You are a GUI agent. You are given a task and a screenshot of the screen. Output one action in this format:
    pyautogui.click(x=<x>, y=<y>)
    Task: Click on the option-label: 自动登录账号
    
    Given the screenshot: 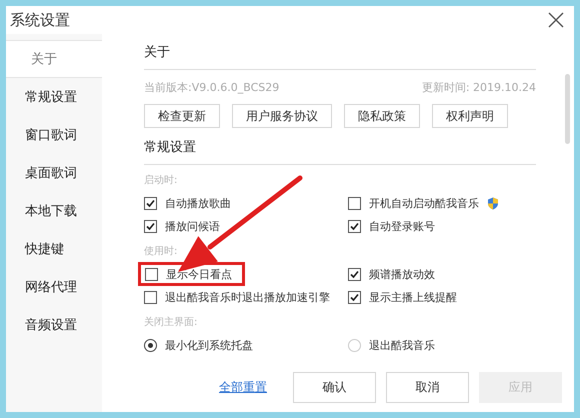 What is the action you would take?
    pyautogui.click(x=402, y=226)
    